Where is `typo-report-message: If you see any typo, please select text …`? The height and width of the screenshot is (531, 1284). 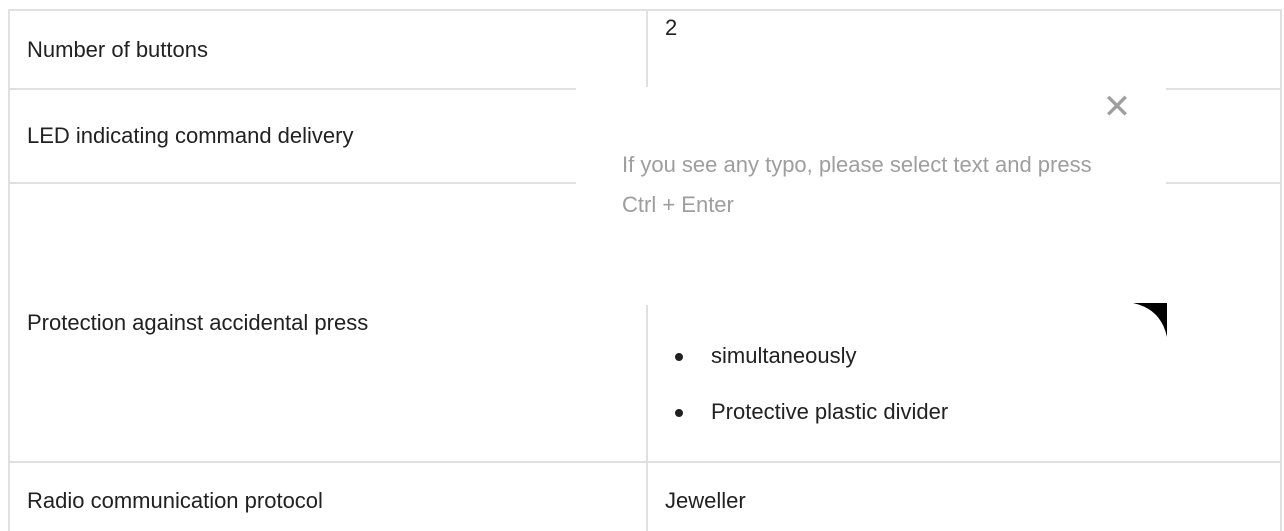 typo-report-message: If you see any typo, please select text … is located at coordinates (857, 184).